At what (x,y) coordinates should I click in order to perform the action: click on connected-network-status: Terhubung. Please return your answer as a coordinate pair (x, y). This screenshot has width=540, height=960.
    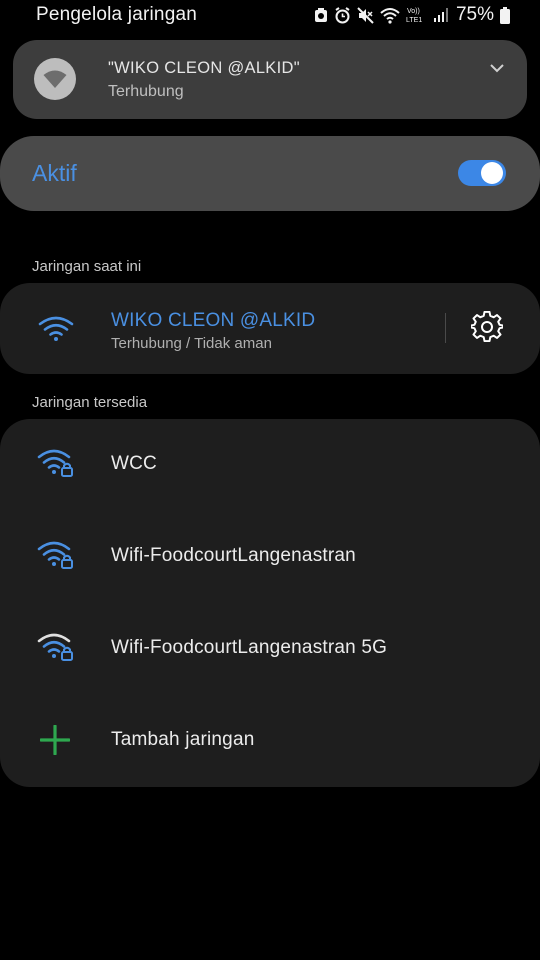
    Looking at the image, I should click on (146, 91).